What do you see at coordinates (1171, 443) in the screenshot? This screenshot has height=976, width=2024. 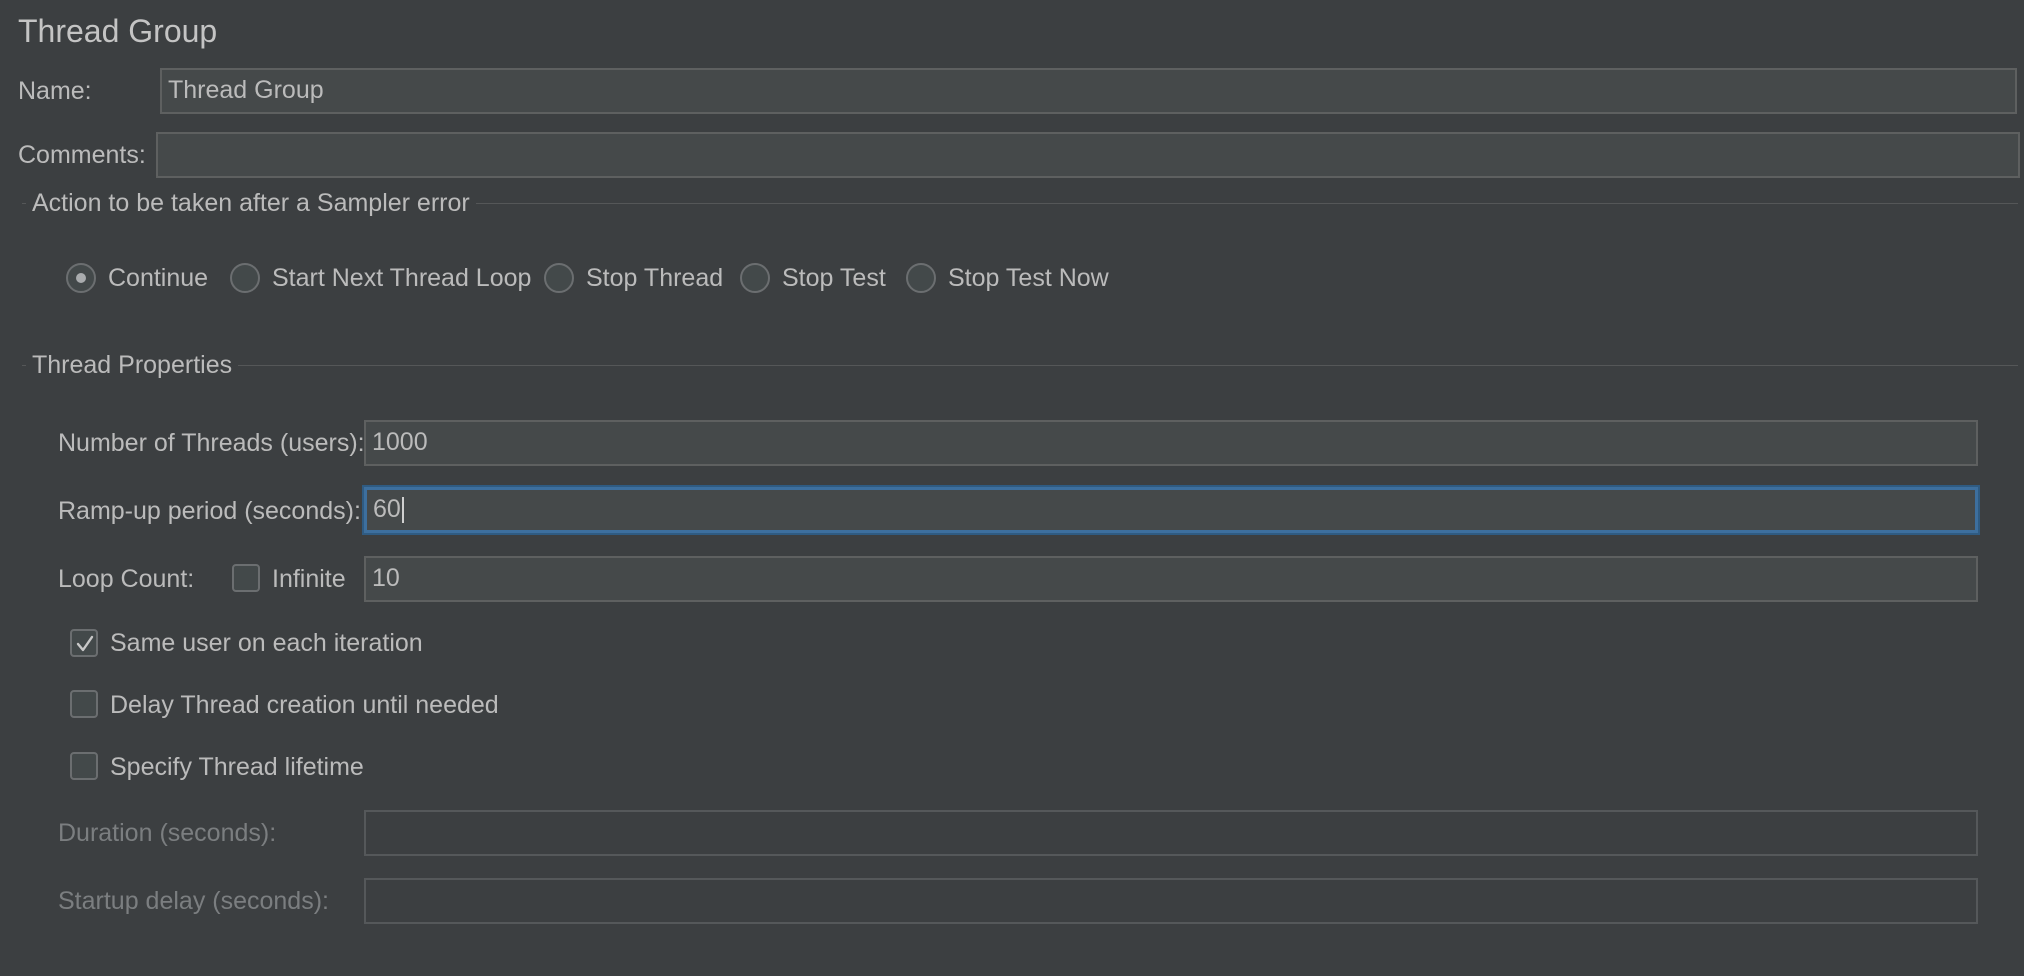 I see `num-threads-field: 1000` at bounding box center [1171, 443].